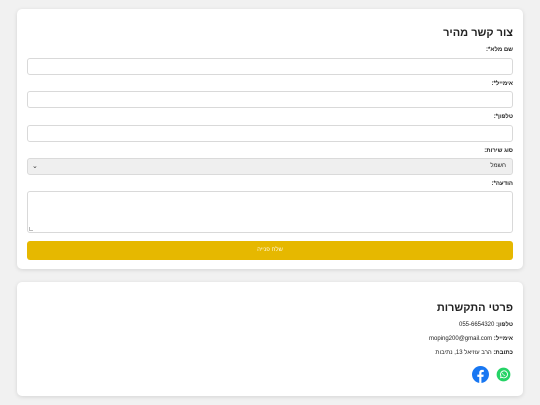 This screenshot has height=405, width=540. I want to click on contact-email-row: אימייל: moping200@gmail.com, so click(471, 339).